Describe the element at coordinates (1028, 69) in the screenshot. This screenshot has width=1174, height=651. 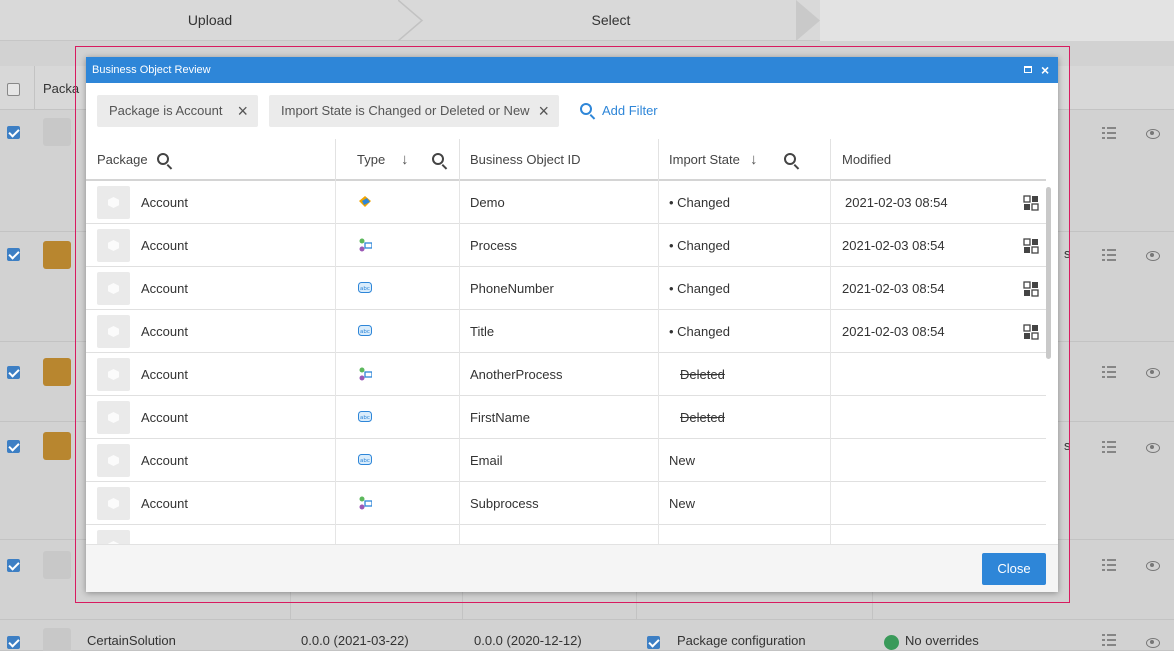
I see `maximize-icon` at that location.